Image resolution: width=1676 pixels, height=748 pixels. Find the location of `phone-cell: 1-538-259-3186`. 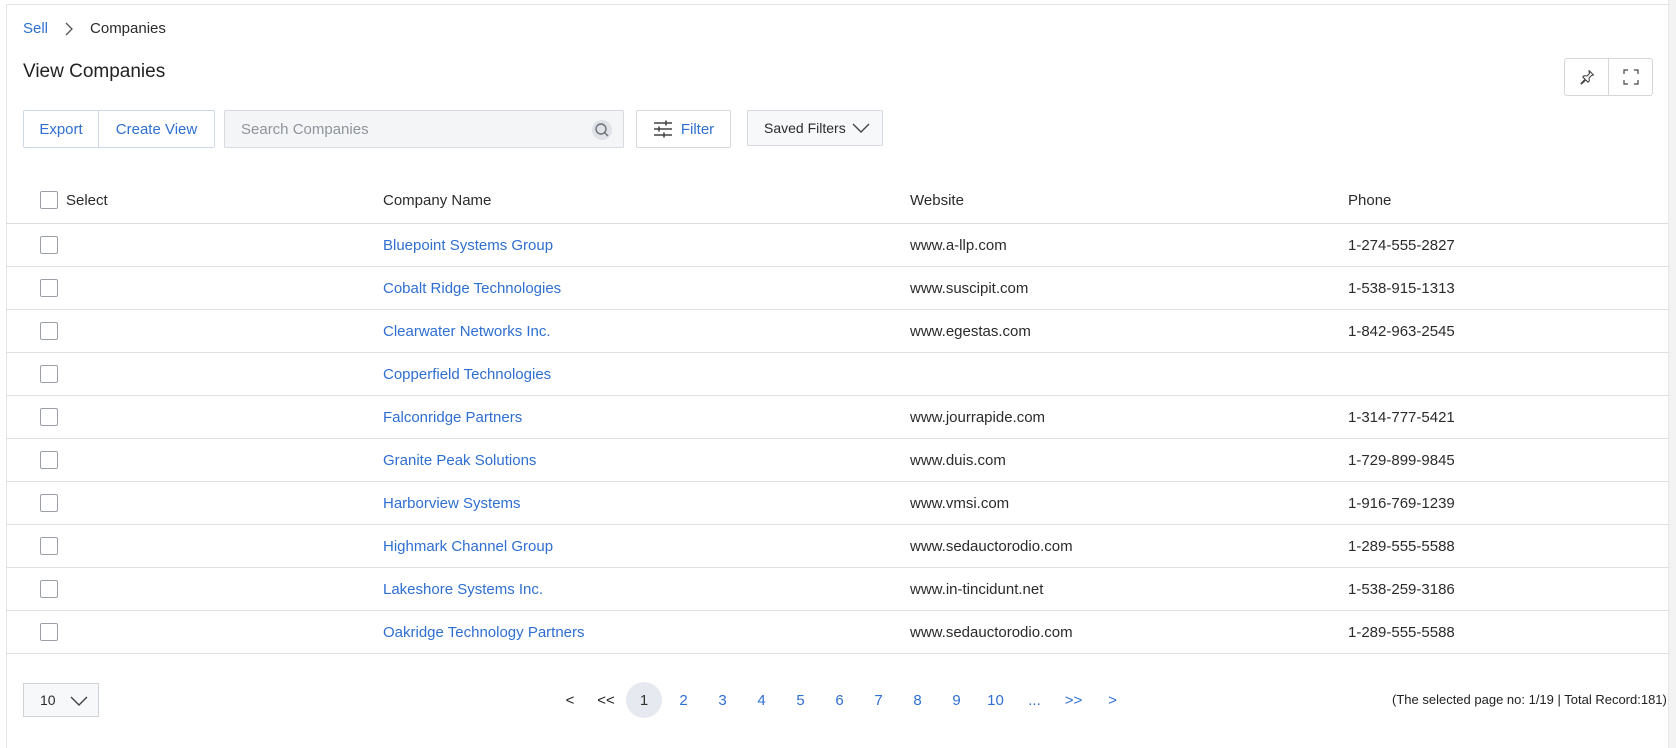

phone-cell: 1-538-259-3186 is located at coordinates (1401, 589).